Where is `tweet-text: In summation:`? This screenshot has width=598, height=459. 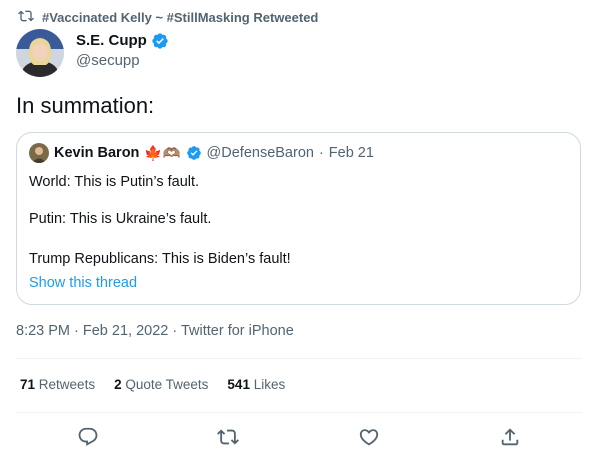 tweet-text: In summation: is located at coordinates (85, 105).